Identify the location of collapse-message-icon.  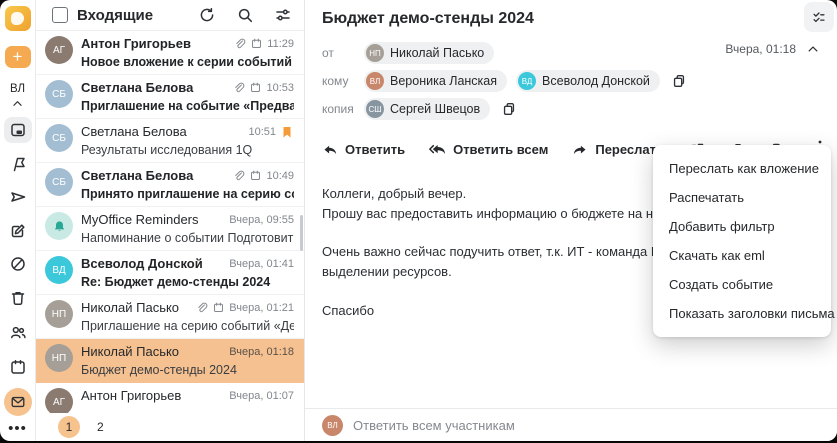
(813, 49).